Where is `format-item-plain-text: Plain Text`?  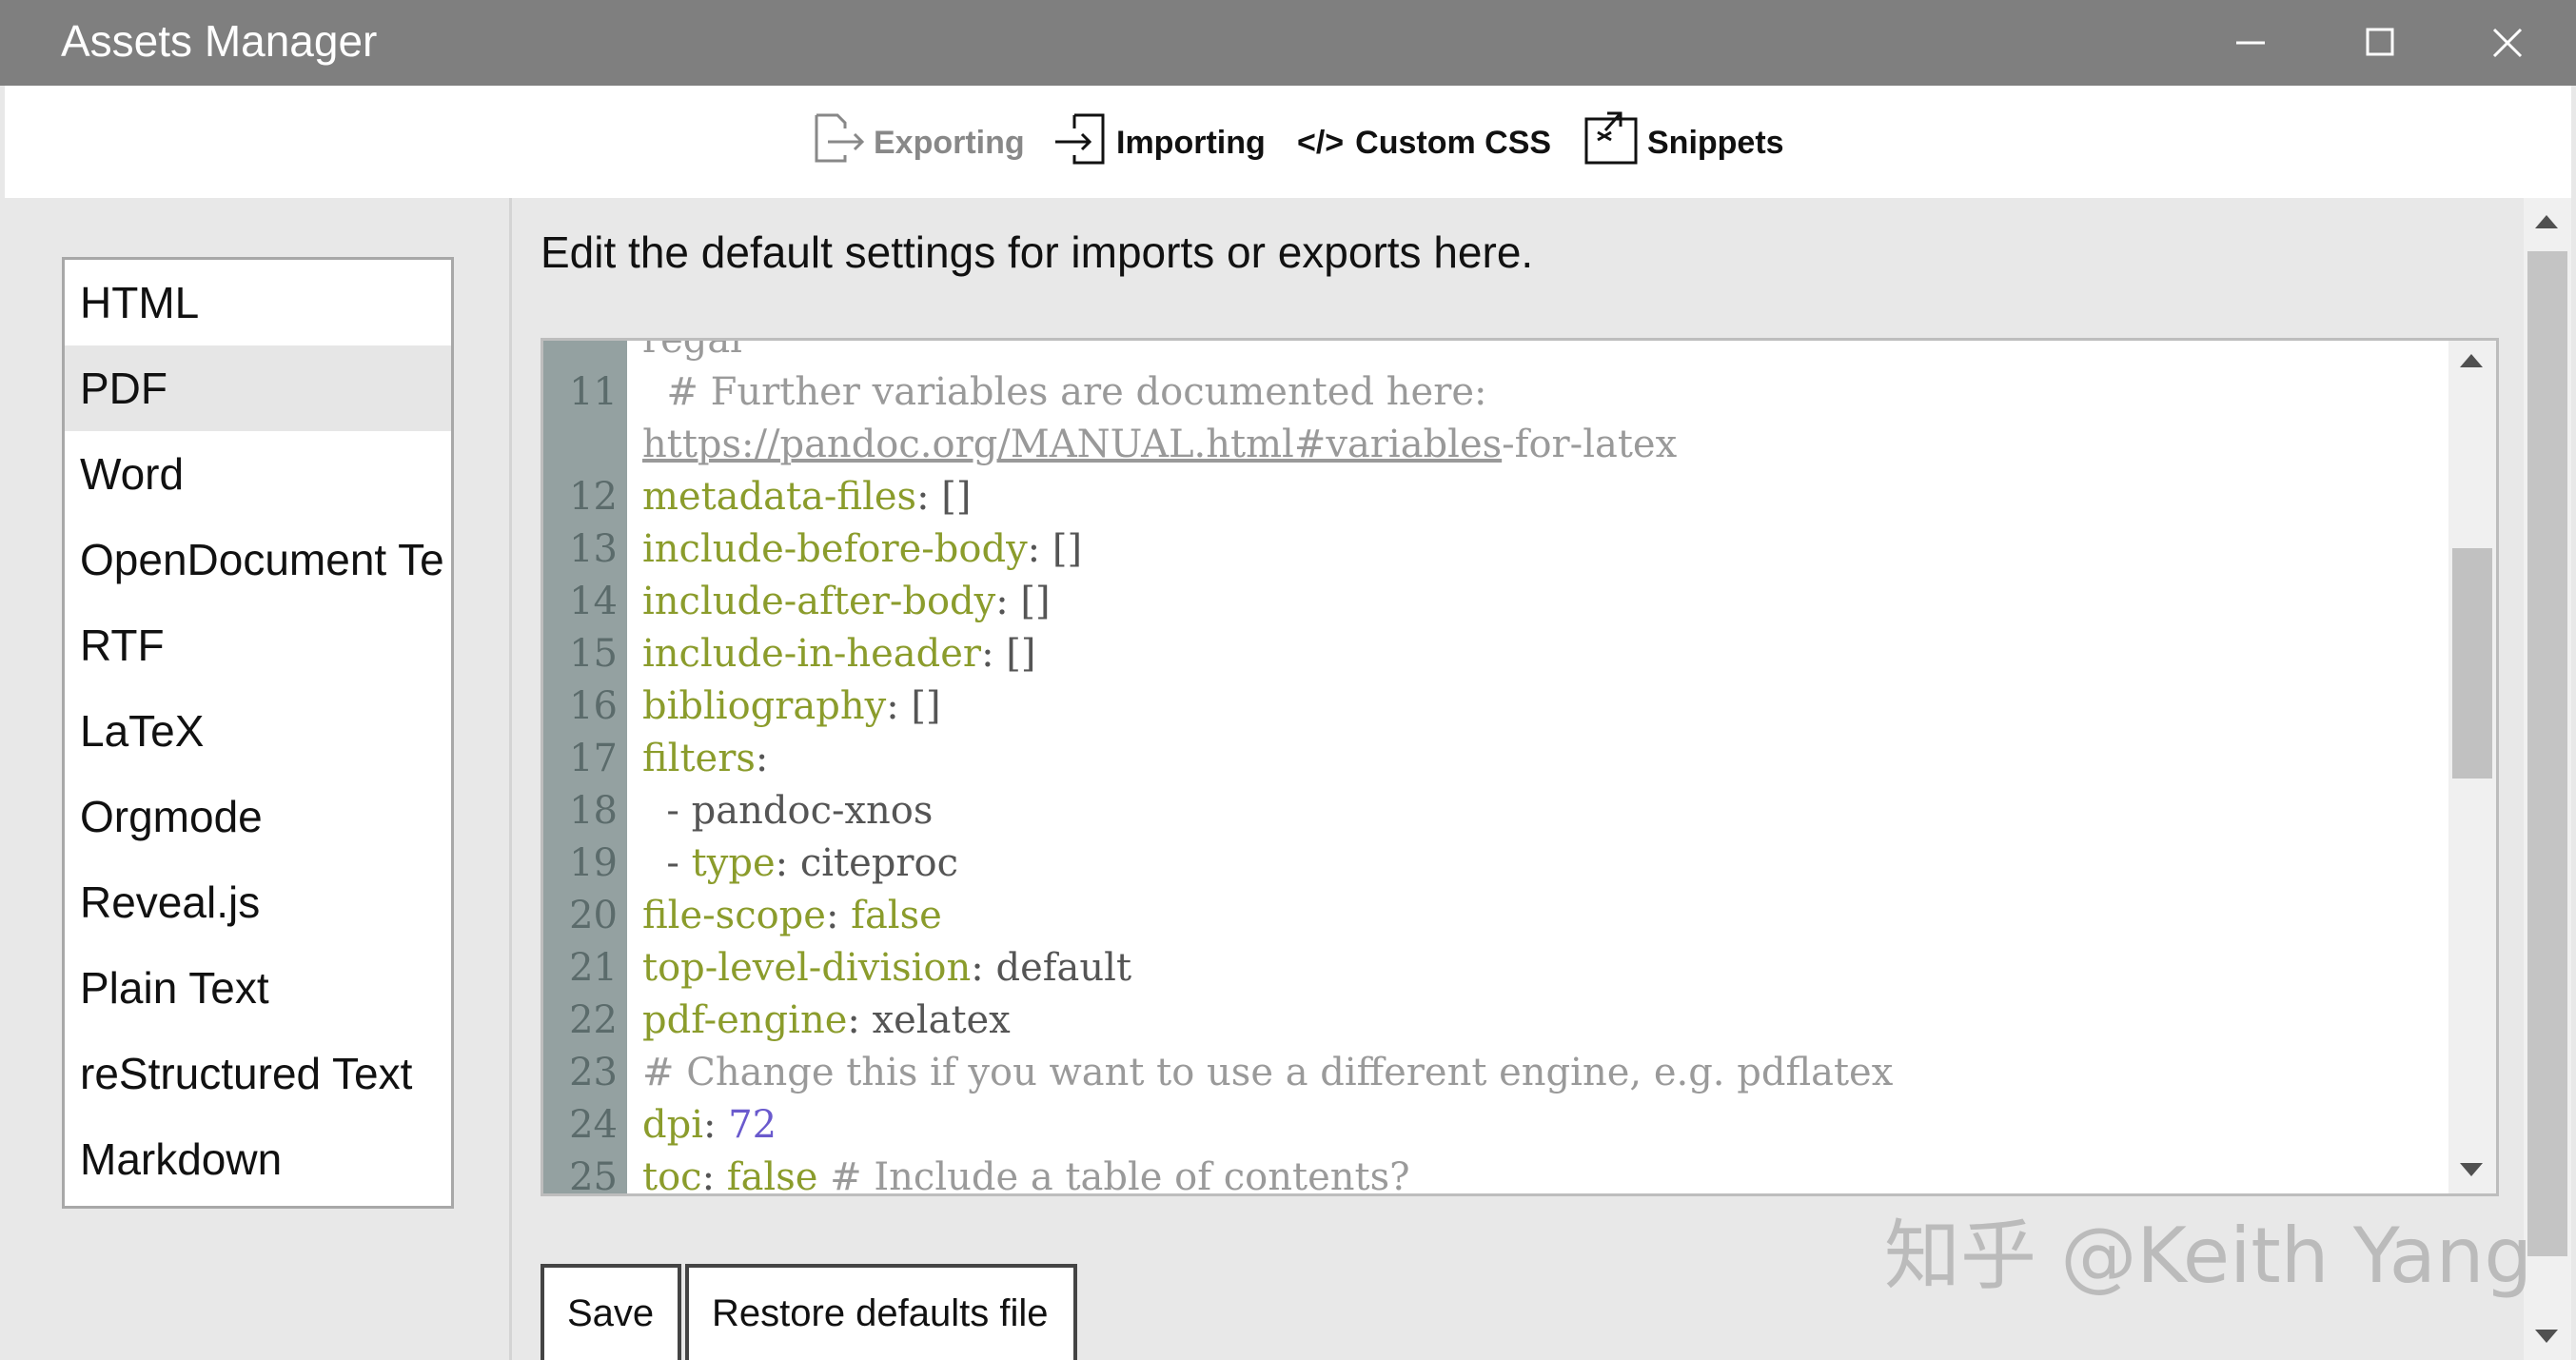
format-item-plain-text: Plain Text is located at coordinates (258, 988).